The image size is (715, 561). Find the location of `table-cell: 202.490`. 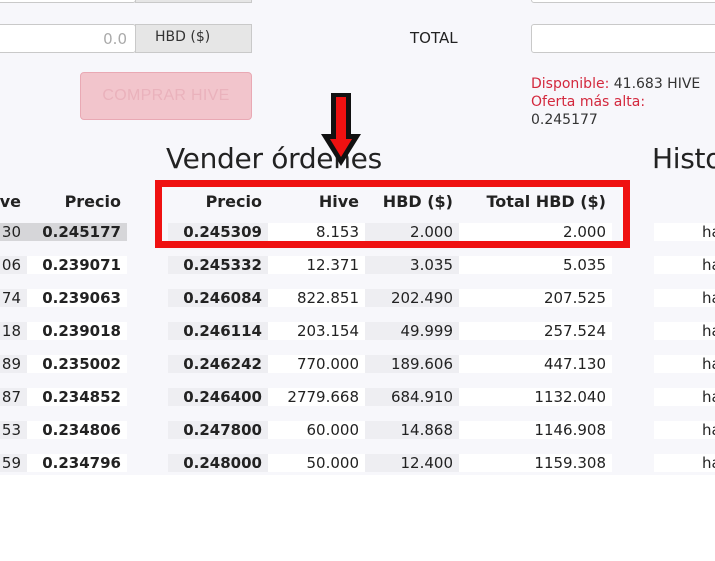

table-cell: 202.490 is located at coordinates (412, 297).